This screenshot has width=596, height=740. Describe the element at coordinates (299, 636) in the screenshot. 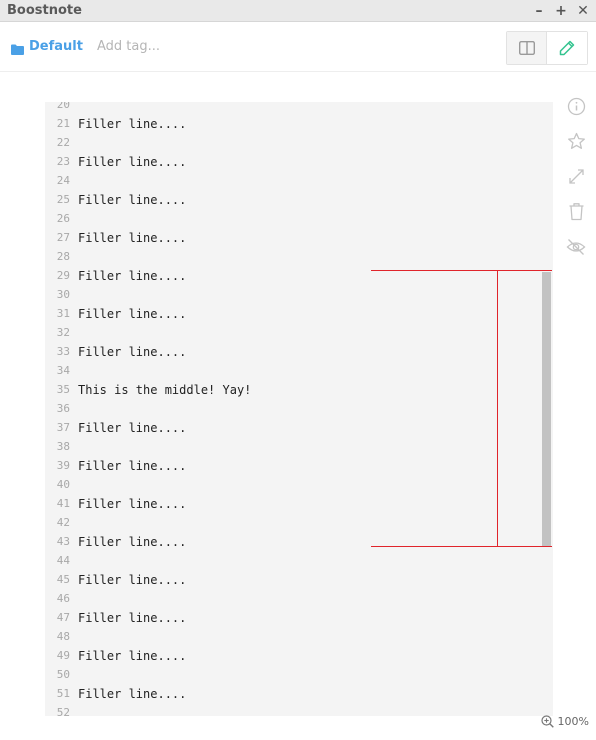

I see `editor-line: 48` at that location.